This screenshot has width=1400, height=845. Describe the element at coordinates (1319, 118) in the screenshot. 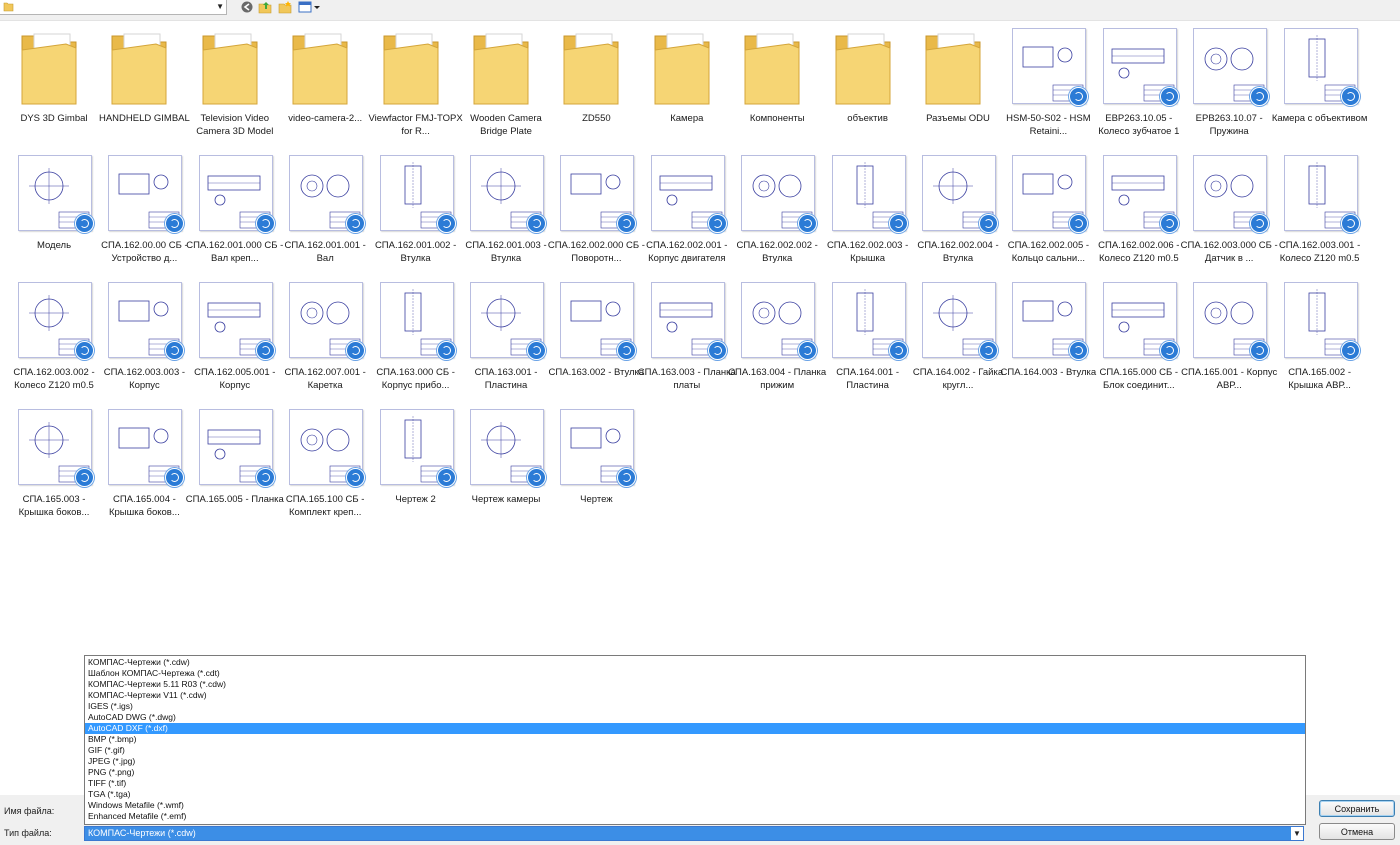

I see `file-label: Камера с объективом` at that location.